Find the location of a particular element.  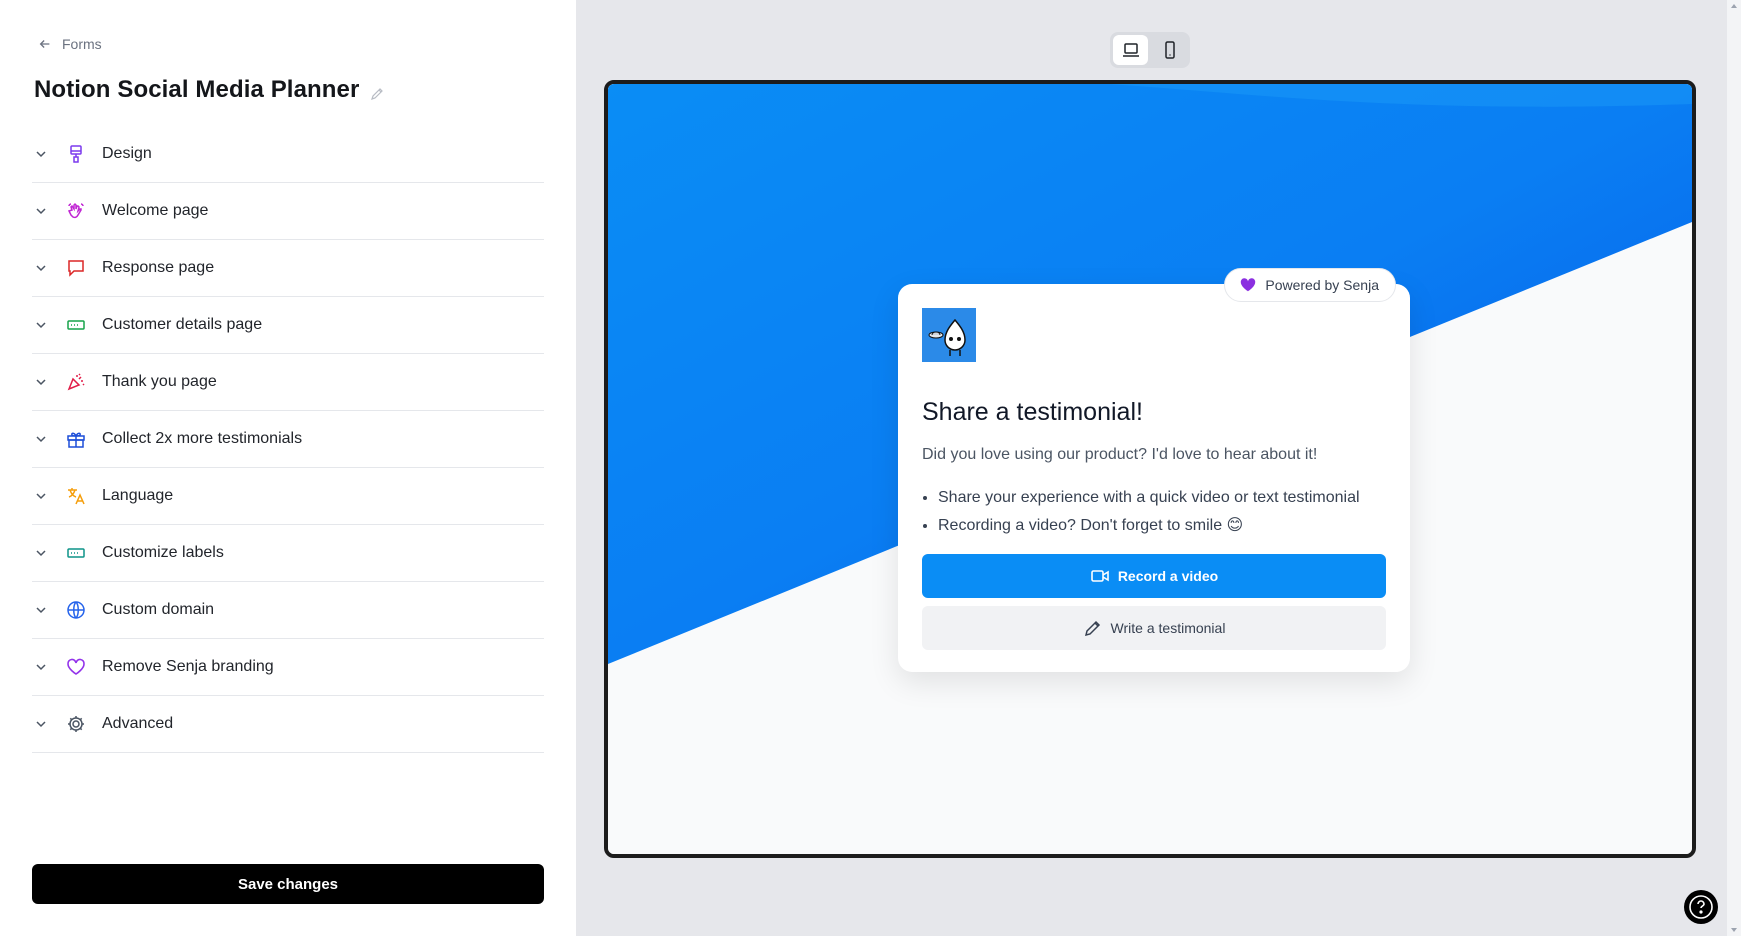

powered-by-badge: Powered by Senja is located at coordinates (1310, 285).